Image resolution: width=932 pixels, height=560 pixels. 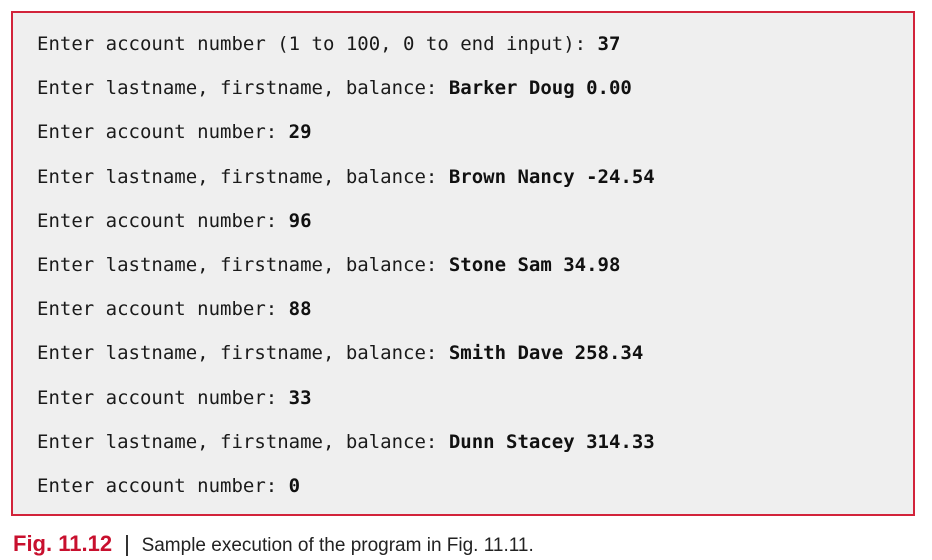 What do you see at coordinates (300, 132) in the screenshot?
I see `user-input-text: 29` at bounding box center [300, 132].